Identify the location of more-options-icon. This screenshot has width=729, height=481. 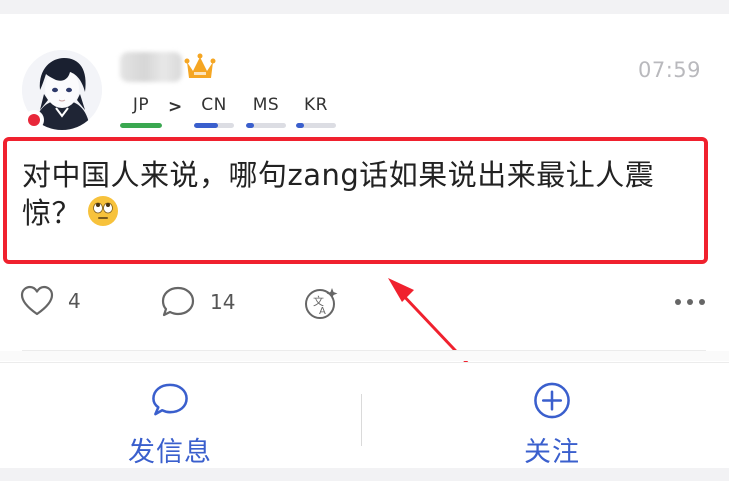
(690, 302).